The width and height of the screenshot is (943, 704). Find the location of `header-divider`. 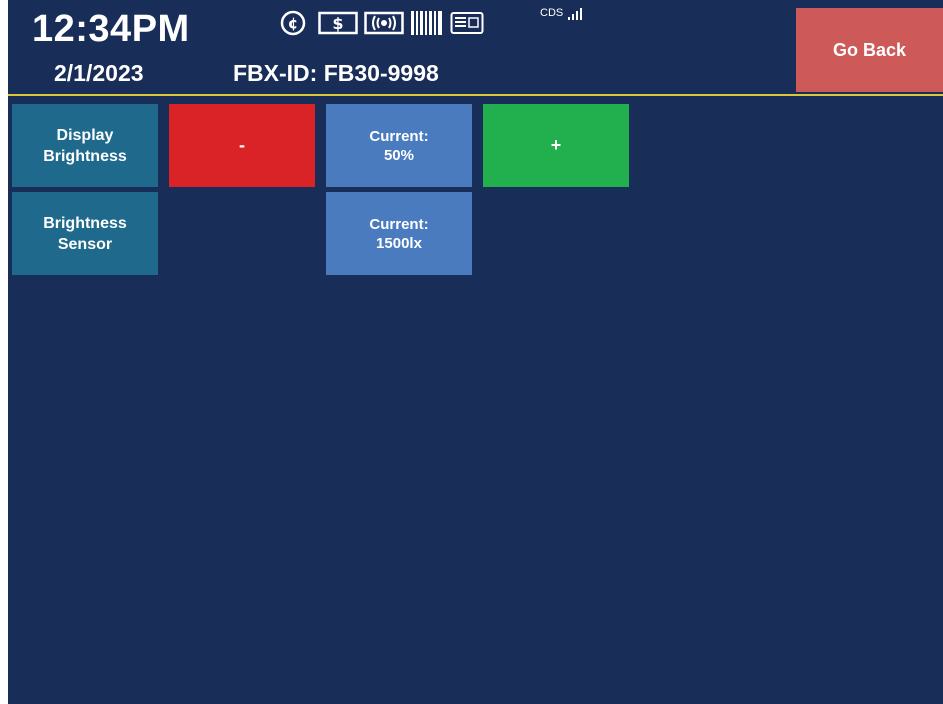

header-divider is located at coordinates (475, 95).